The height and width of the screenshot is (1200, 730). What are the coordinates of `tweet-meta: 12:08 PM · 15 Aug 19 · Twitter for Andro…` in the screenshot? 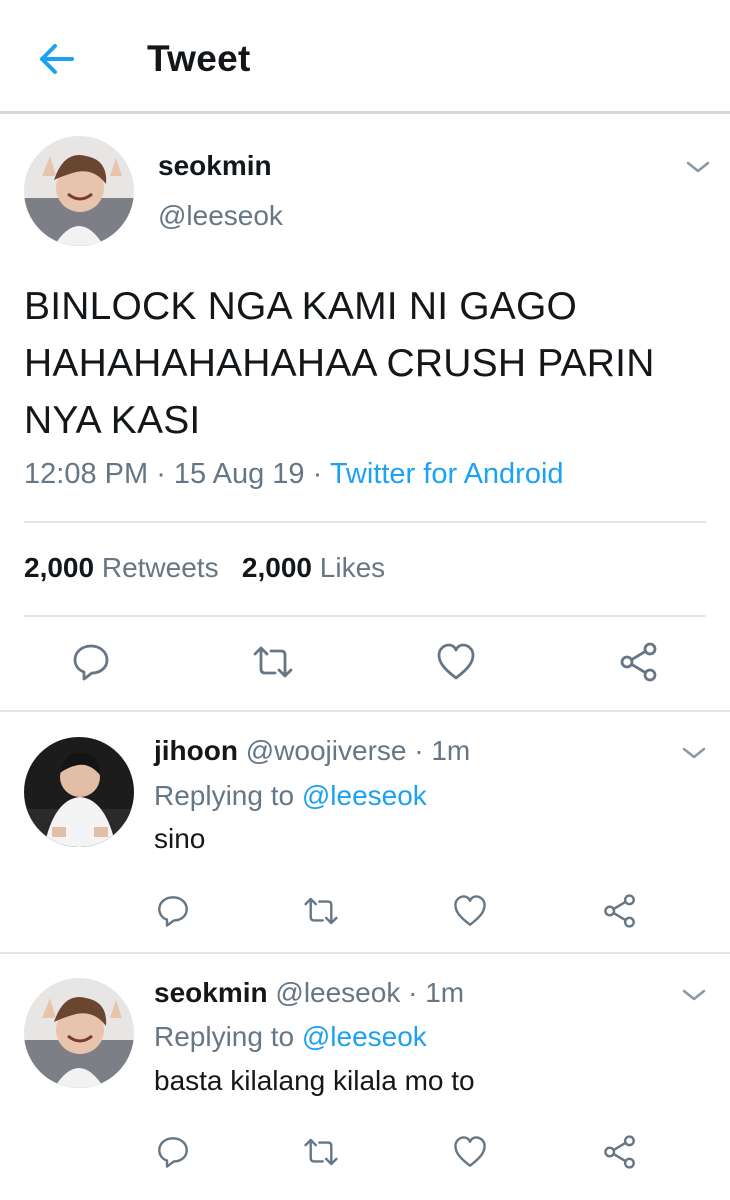 It's located at (294, 474).